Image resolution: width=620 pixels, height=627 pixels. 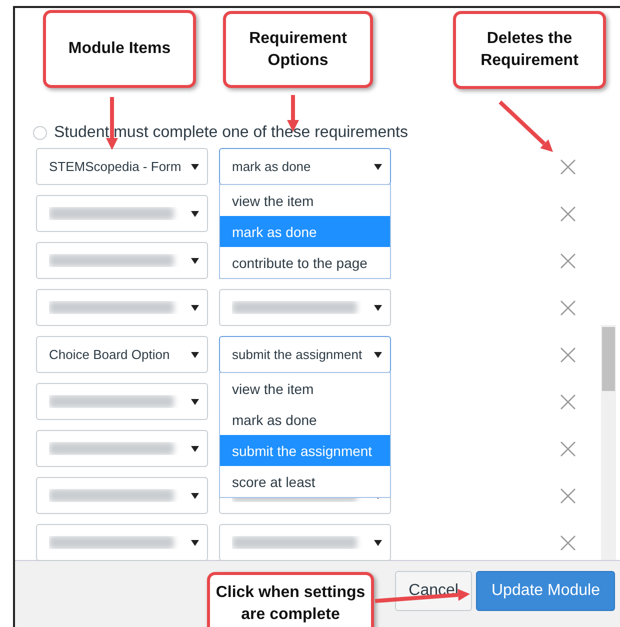 I want to click on menu-option: score at least, so click(x=305, y=481).